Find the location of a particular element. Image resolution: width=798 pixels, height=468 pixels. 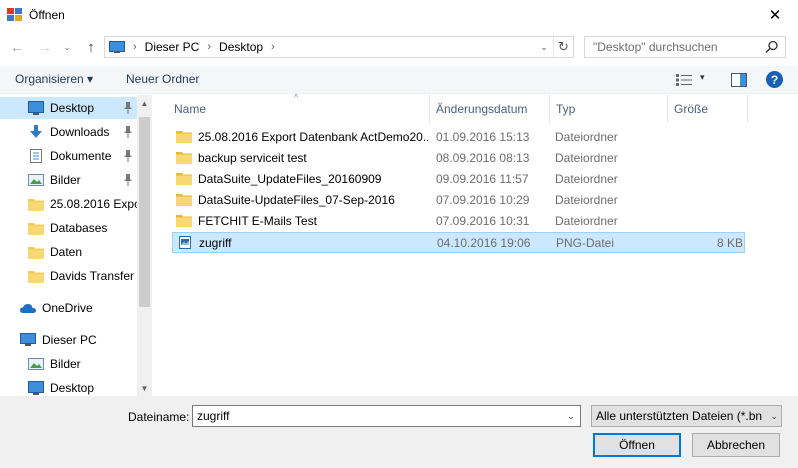

sidebar-item-documents: Dokumente is located at coordinates (68, 156).